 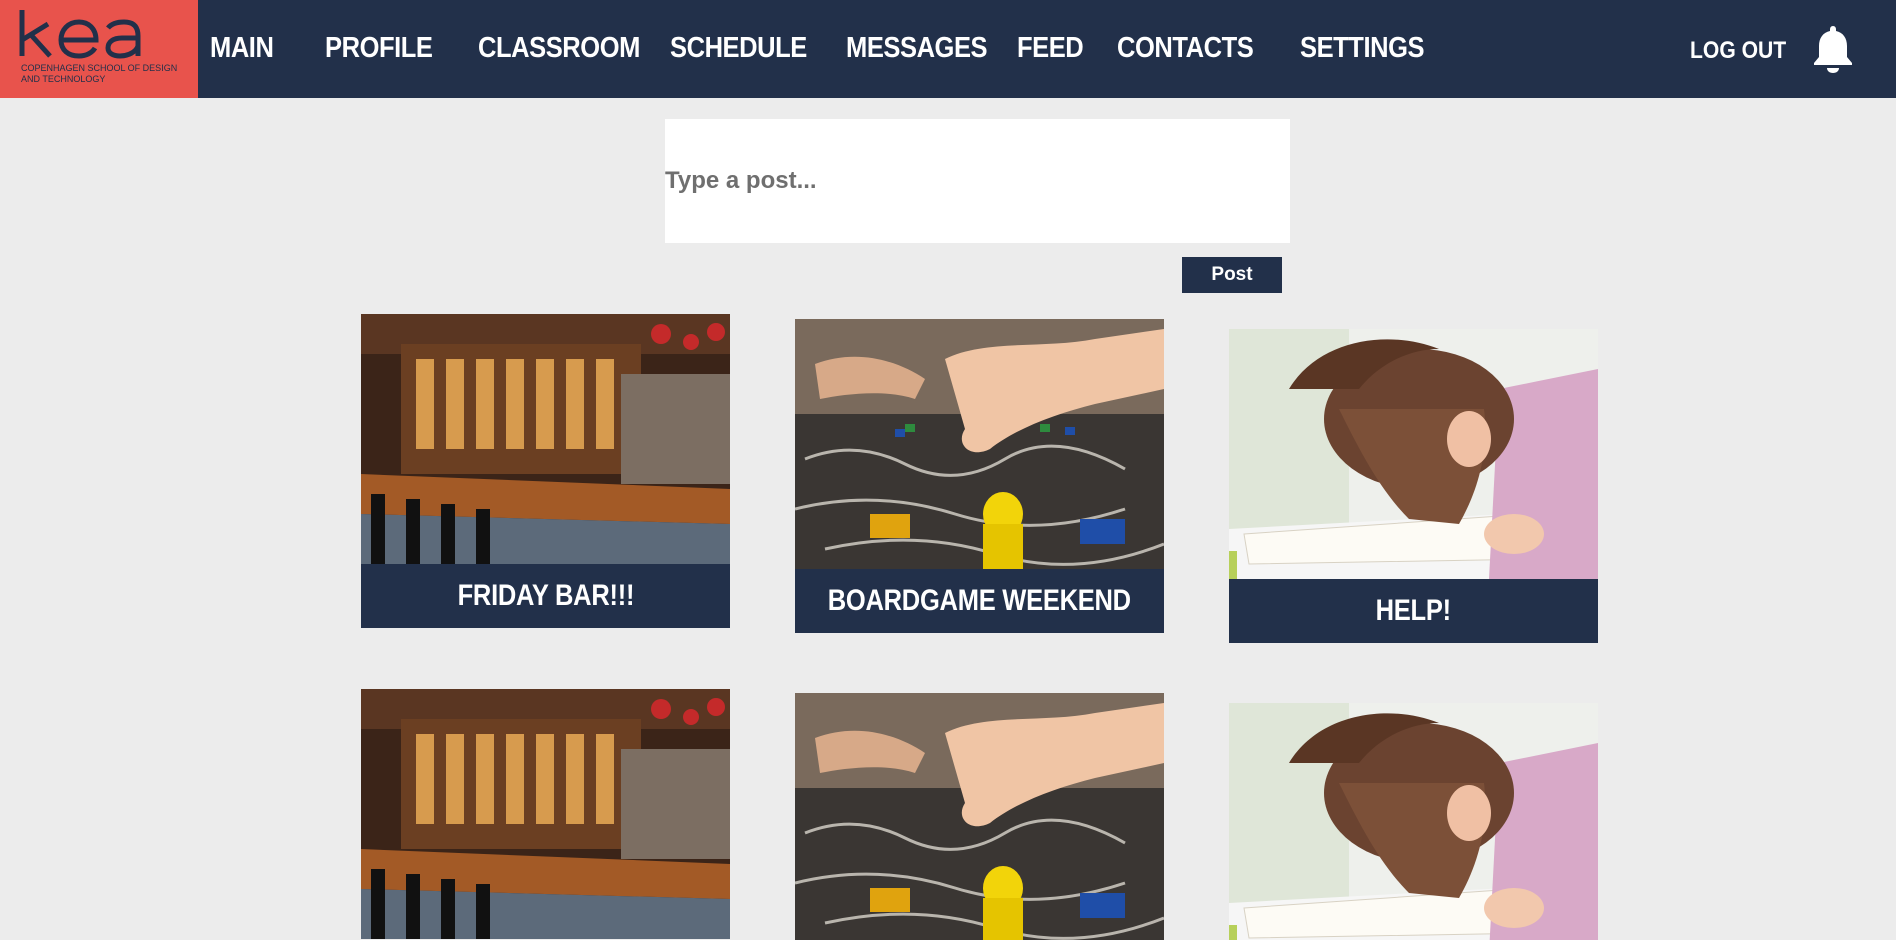 What do you see at coordinates (242, 48) in the screenshot?
I see `nav-item-main: MAIN` at bounding box center [242, 48].